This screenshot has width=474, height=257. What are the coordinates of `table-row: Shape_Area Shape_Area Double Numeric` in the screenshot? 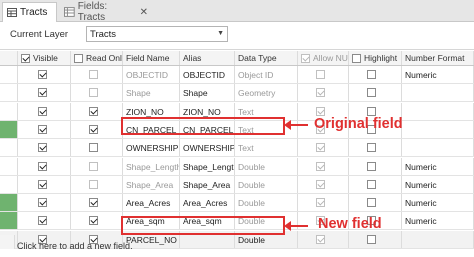 It's located at (237, 184).